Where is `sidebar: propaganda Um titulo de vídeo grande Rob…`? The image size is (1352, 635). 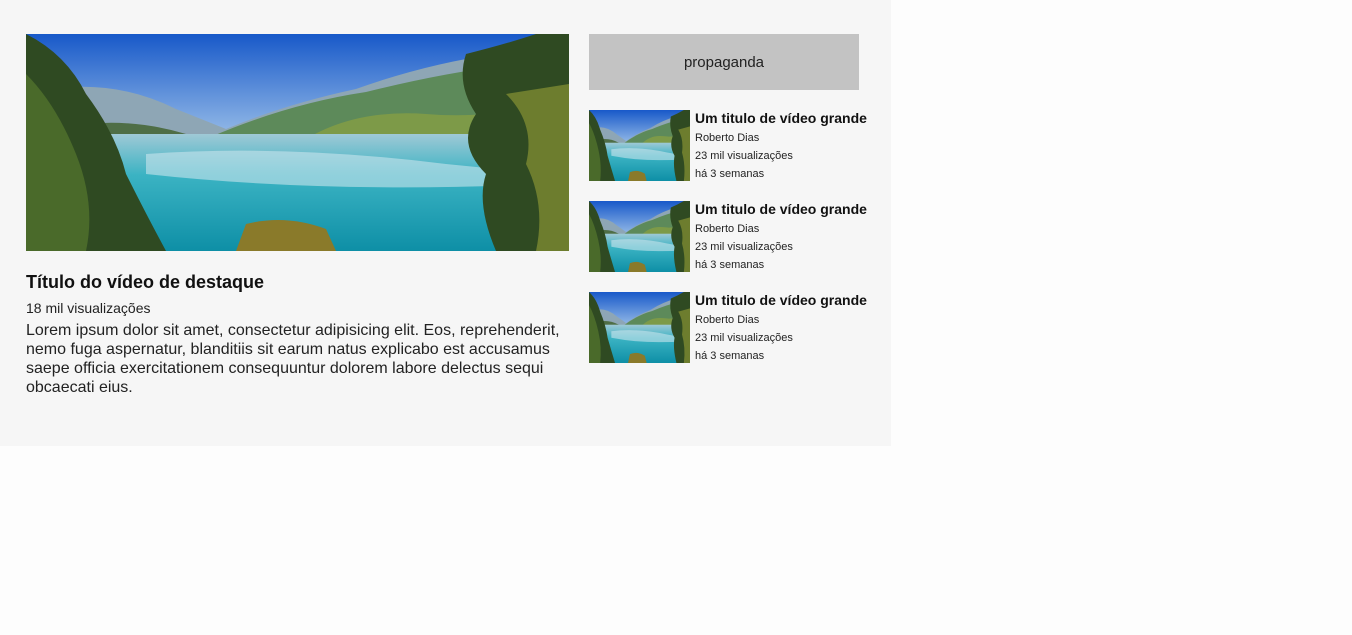 sidebar: propaganda Um titulo de vídeo grande Rob… is located at coordinates (728, 198).